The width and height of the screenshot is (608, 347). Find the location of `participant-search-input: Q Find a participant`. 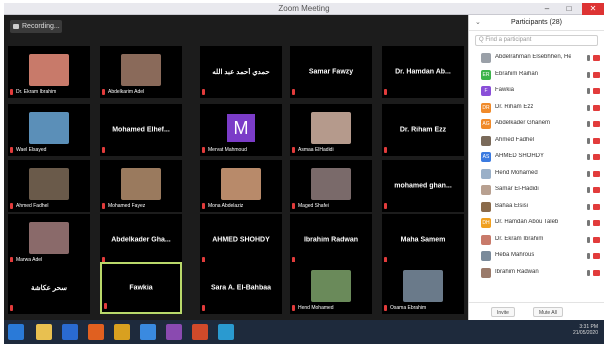

participant-search-input: Q Find a participant is located at coordinates (536, 40).